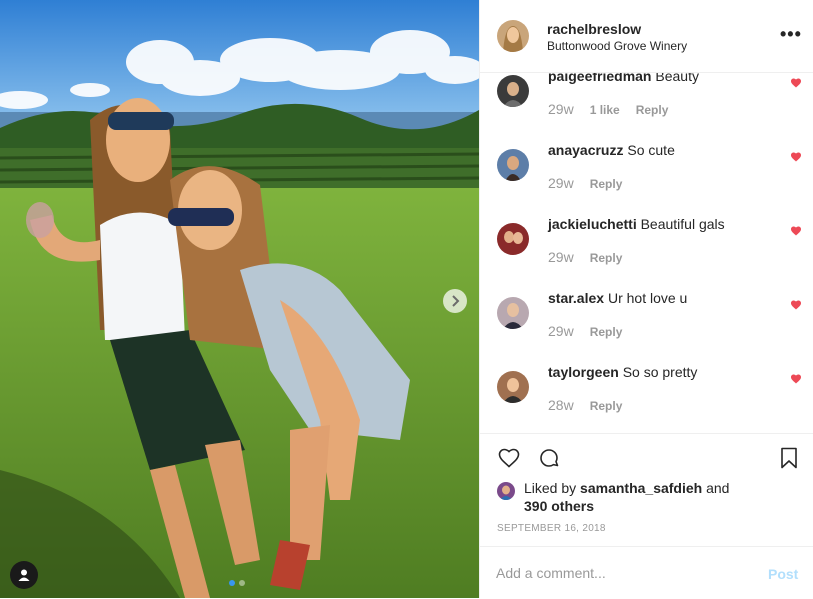 The image size is (813, 599). I want to click on user-tag-button, so click(24, 575).